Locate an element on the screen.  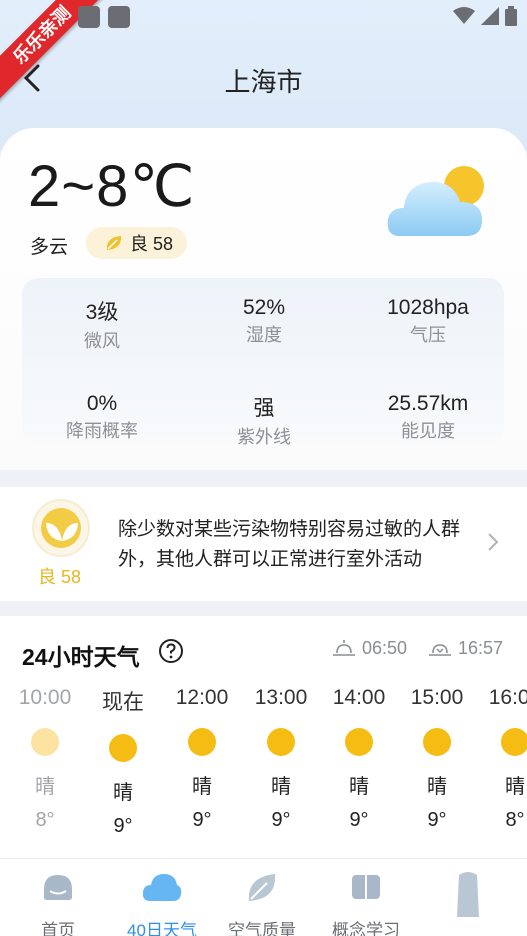
book-icon is located at coordinates (366, 887).